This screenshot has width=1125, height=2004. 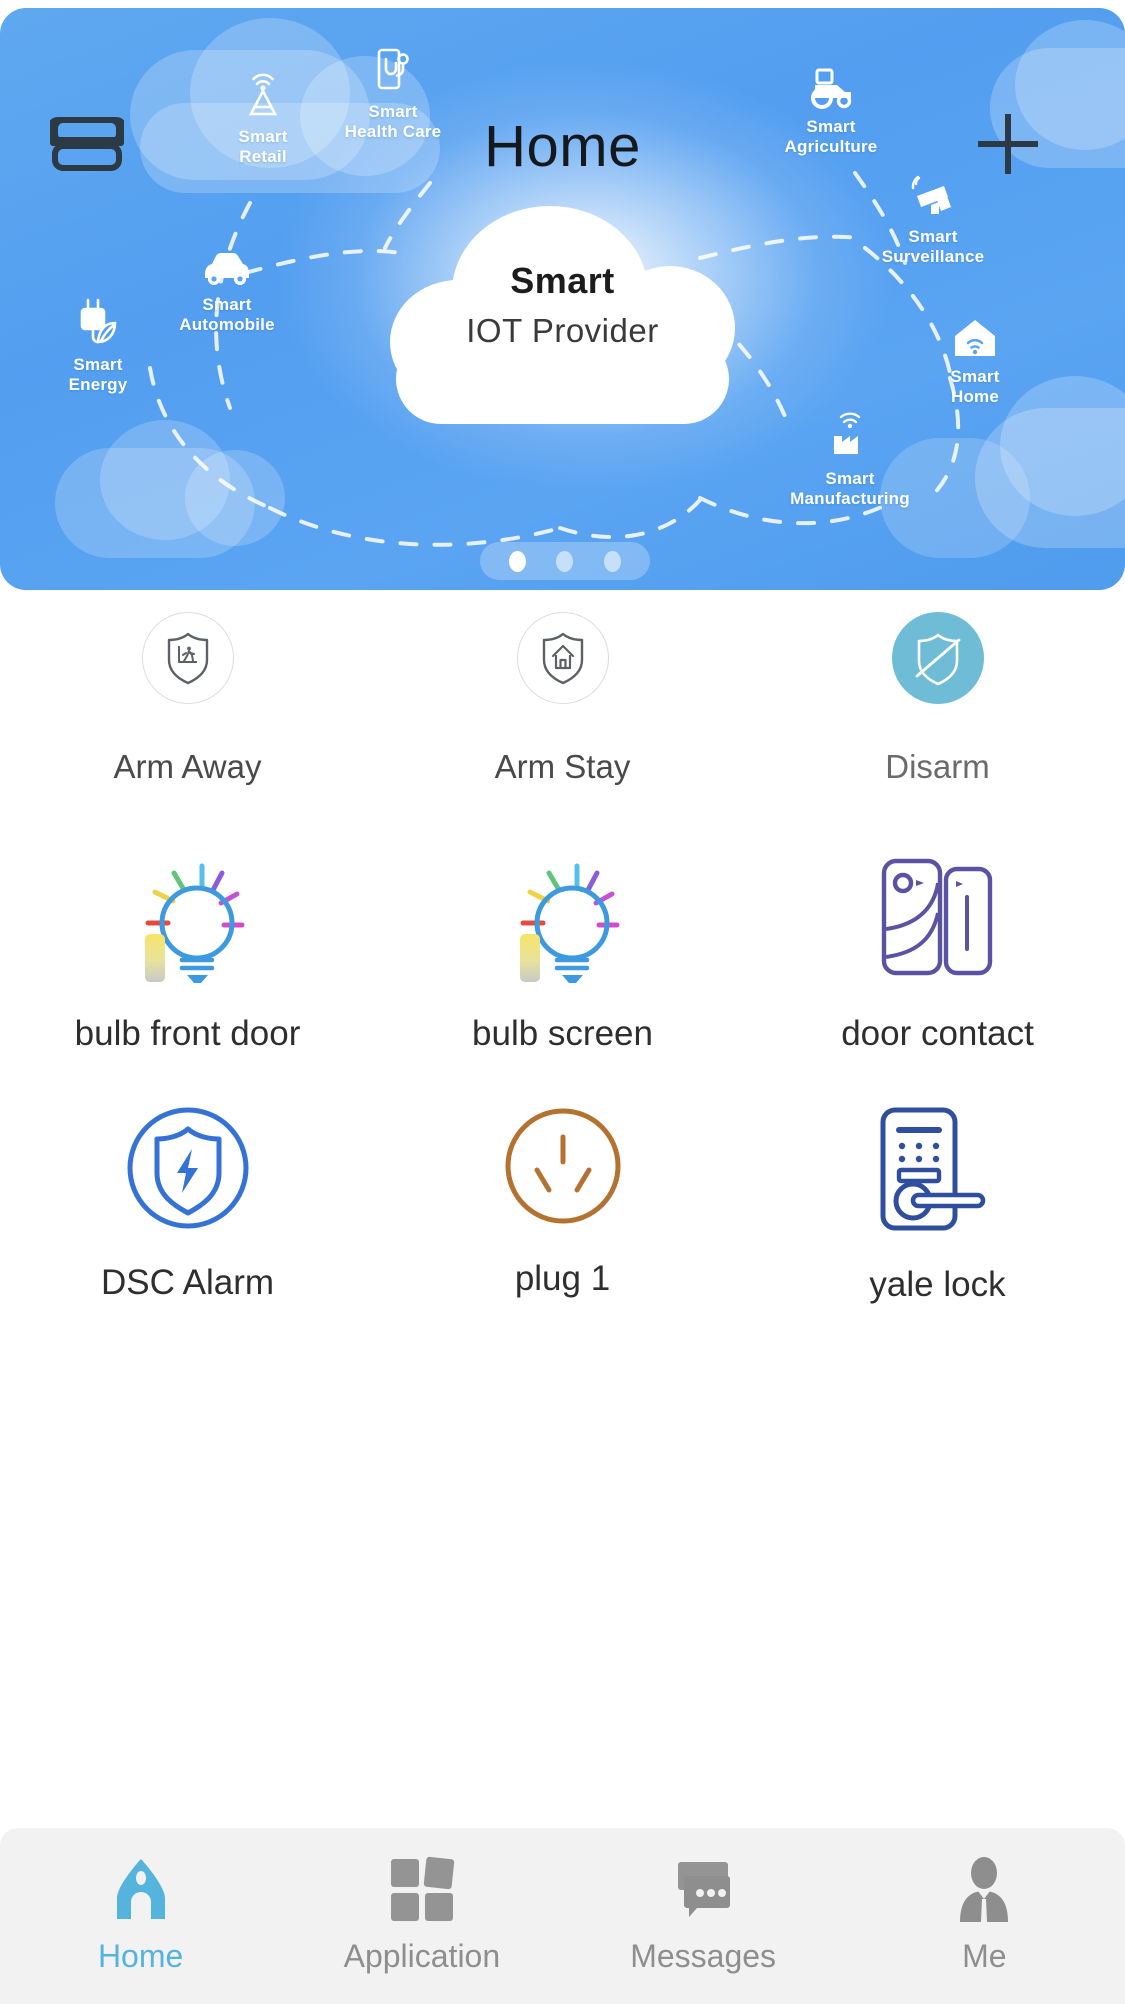 I want to click on banner-category-label: Smart Energy, so click(x=98, y=374).